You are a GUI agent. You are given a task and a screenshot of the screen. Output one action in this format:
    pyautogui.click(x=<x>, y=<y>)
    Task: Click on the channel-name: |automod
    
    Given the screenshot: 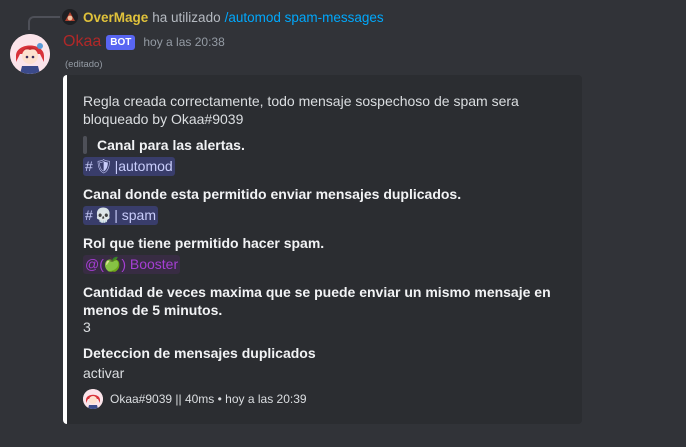 What is the action you would take?
    pyautogui.click(x=143, y=166)
    